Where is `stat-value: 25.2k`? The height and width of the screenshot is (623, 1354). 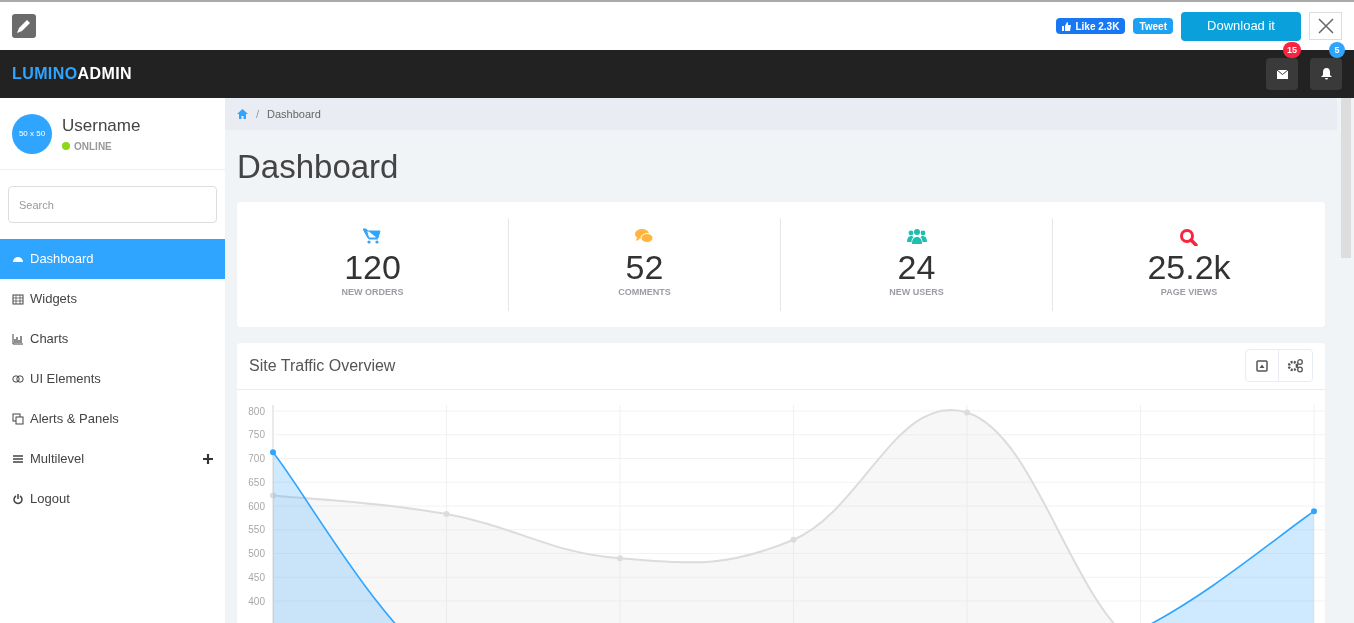
stat-value: 25.2k is located at coordinates (1189, 267).